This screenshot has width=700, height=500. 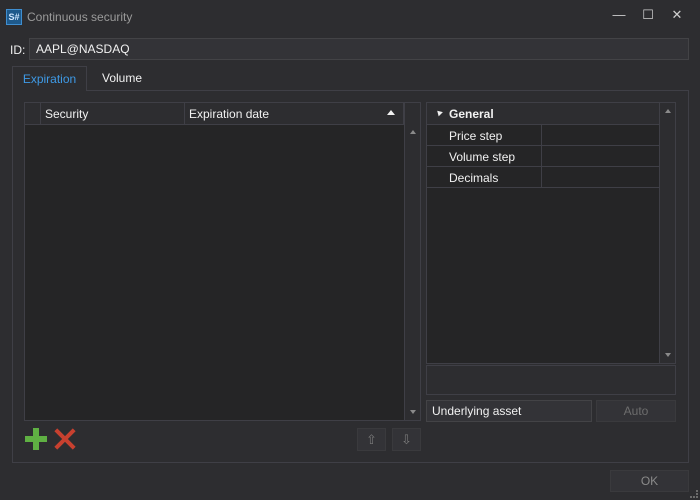 I want to click on maximize-button: ☐, so click(x=648, y=15).